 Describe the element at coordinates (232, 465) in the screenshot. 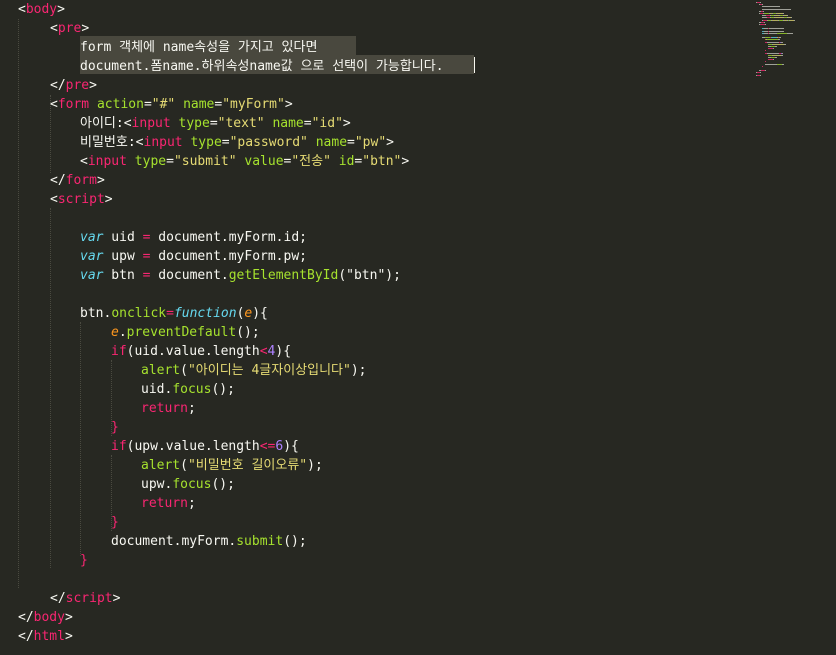

I see `code-line: alert("비밀번호 길이오류");` at that location.